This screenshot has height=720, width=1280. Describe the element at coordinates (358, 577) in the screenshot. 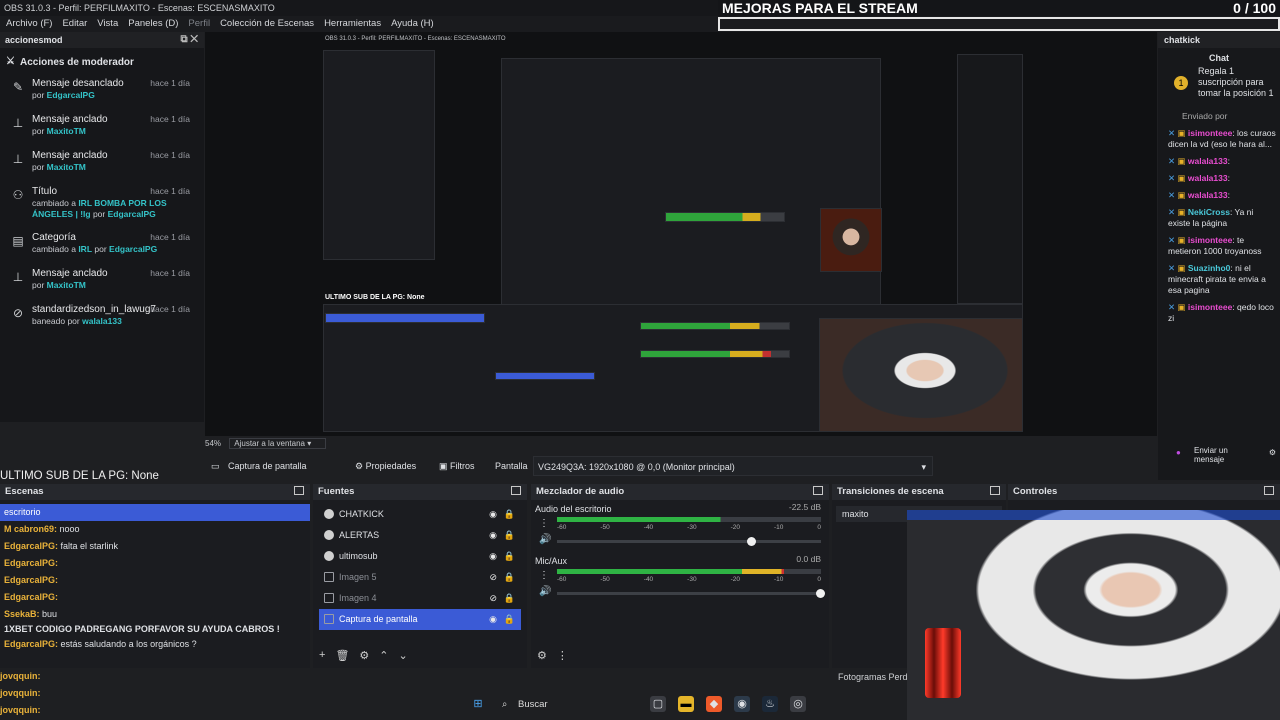

I see `source-name: Imagen 5` at that location.